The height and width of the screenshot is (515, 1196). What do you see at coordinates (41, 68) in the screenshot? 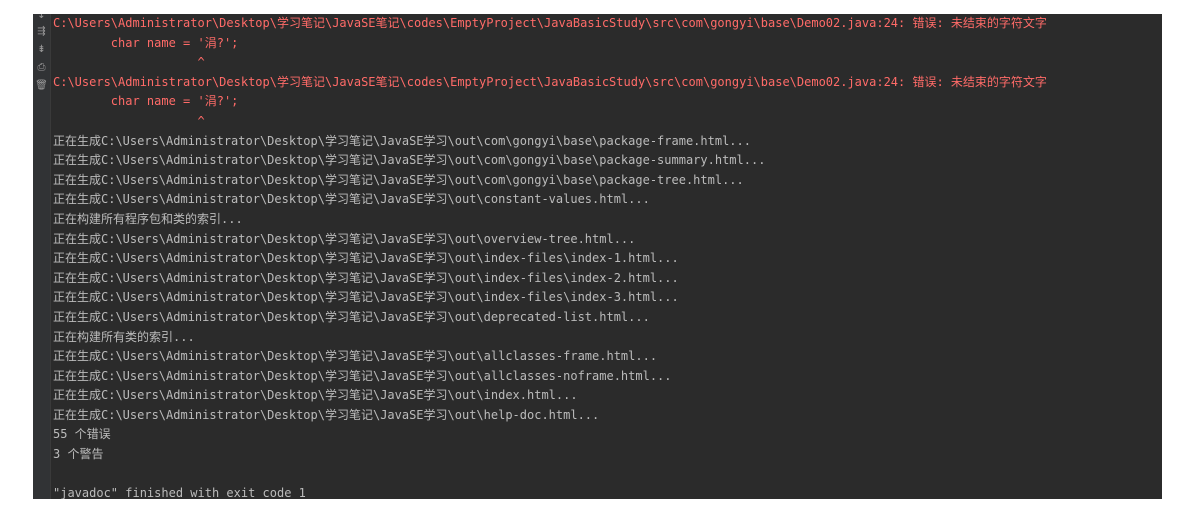
I see `print-icon: ⎙` at bounding box center [41, 68].